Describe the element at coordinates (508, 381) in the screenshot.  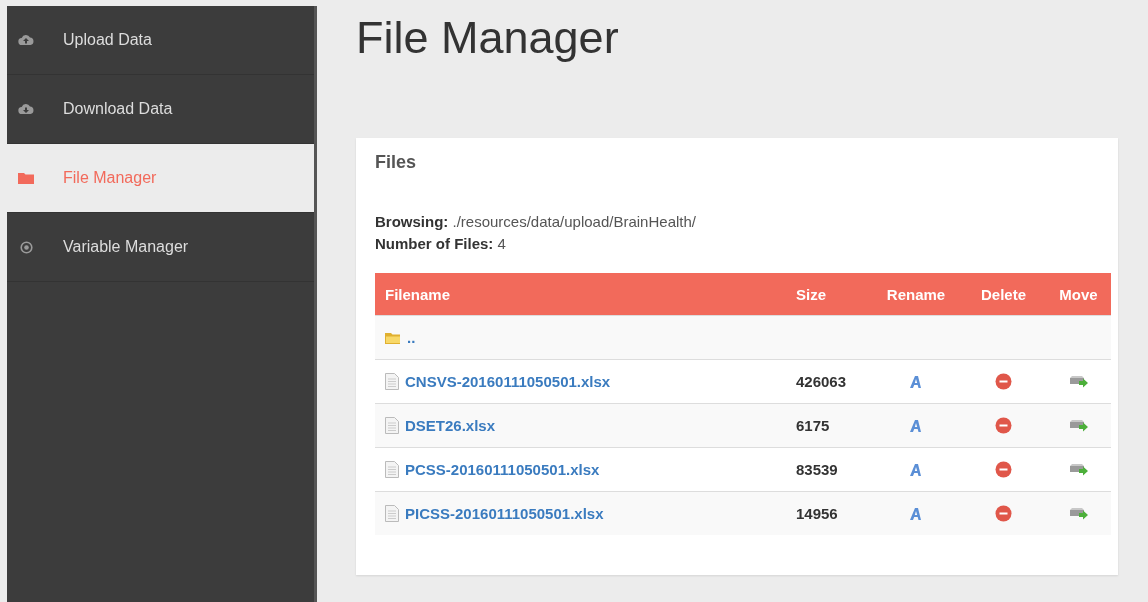
I see `file-link: CNSVS-20160111050501.xlsx` at that location.